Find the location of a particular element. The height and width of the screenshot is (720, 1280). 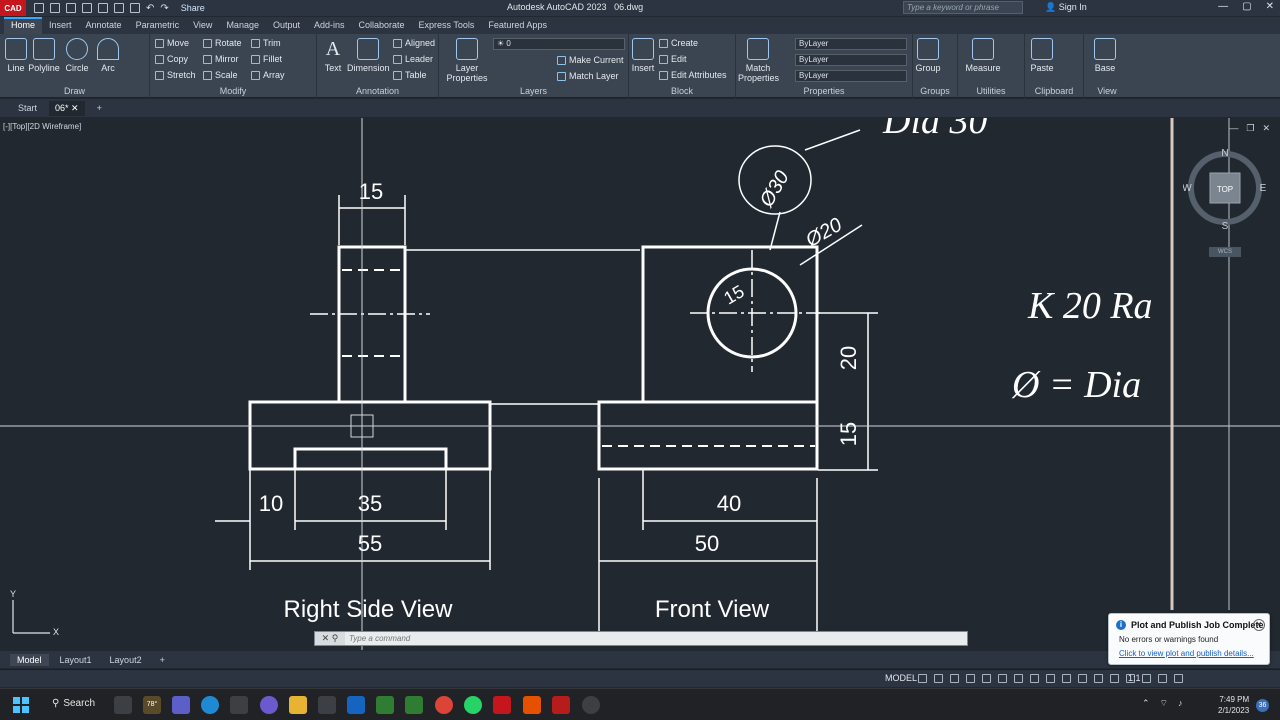

chrome-icon is located at coordinates (444, 705).